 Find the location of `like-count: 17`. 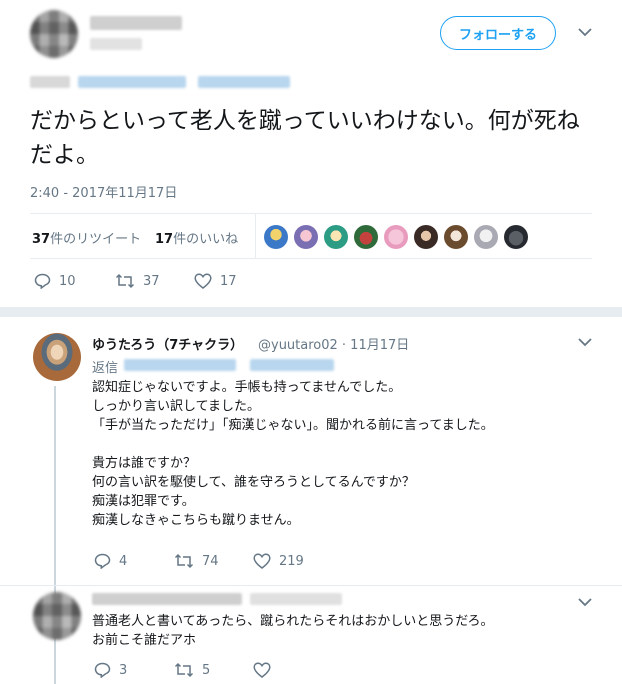

like-count: 17 is located at coordinates (228, 281).